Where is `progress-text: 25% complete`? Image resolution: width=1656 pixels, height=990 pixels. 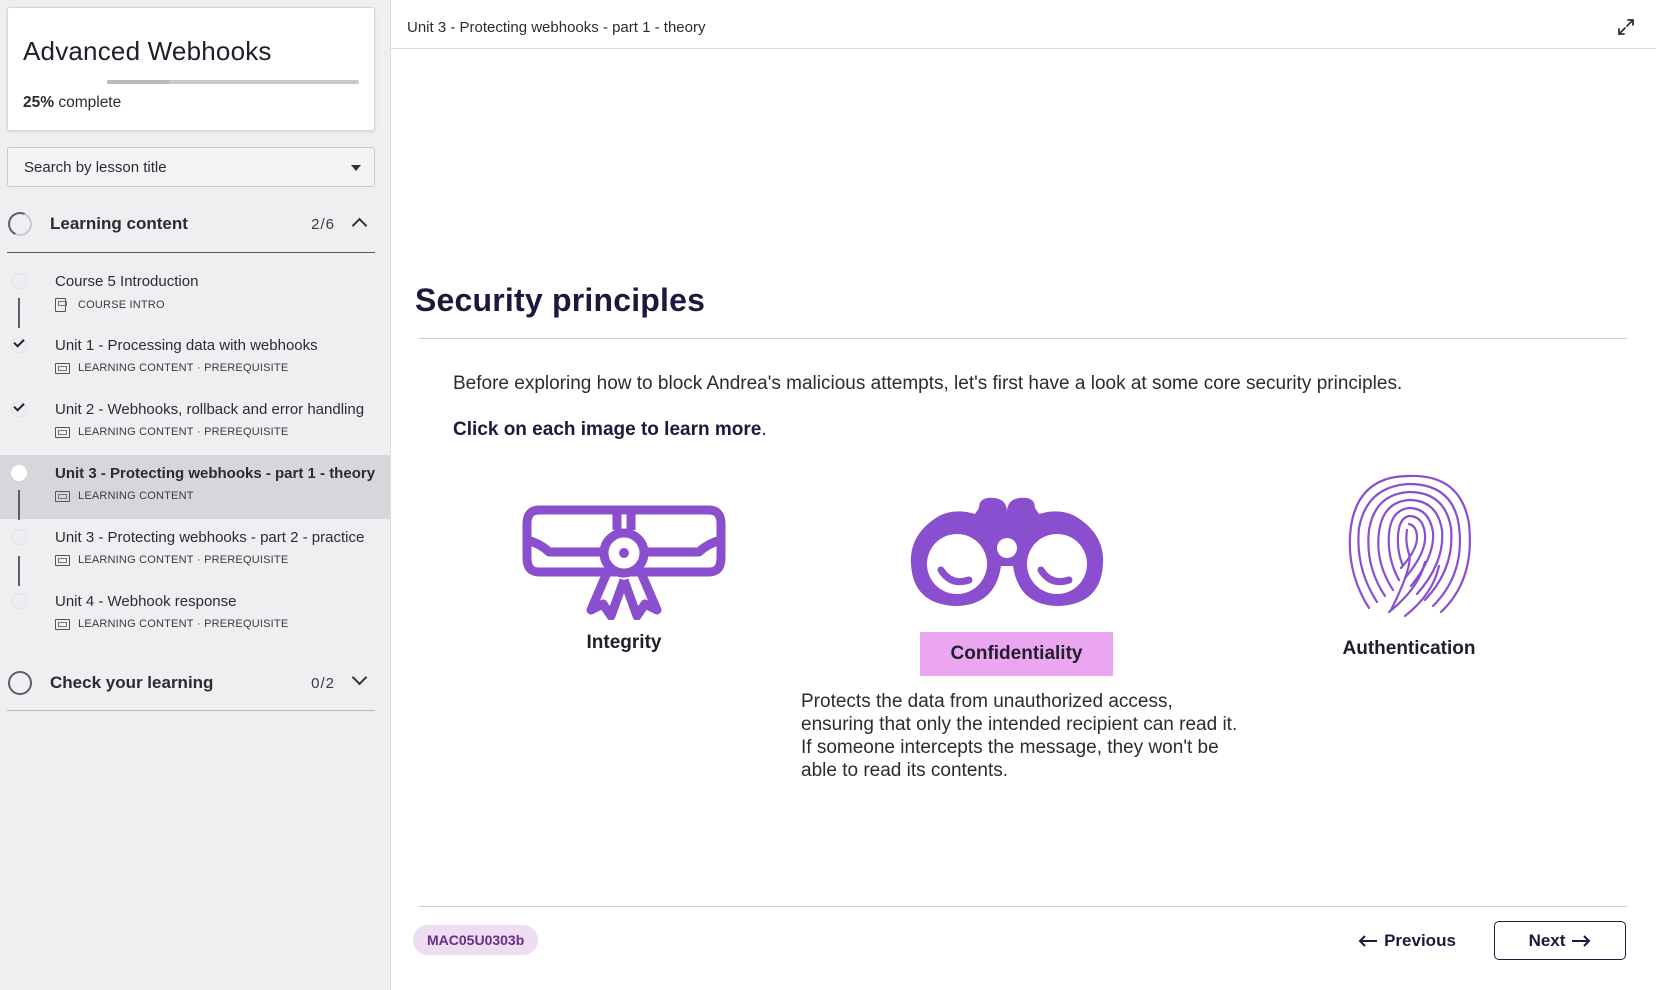 progress-text: 25% complete is located at coordinates (72, 103).